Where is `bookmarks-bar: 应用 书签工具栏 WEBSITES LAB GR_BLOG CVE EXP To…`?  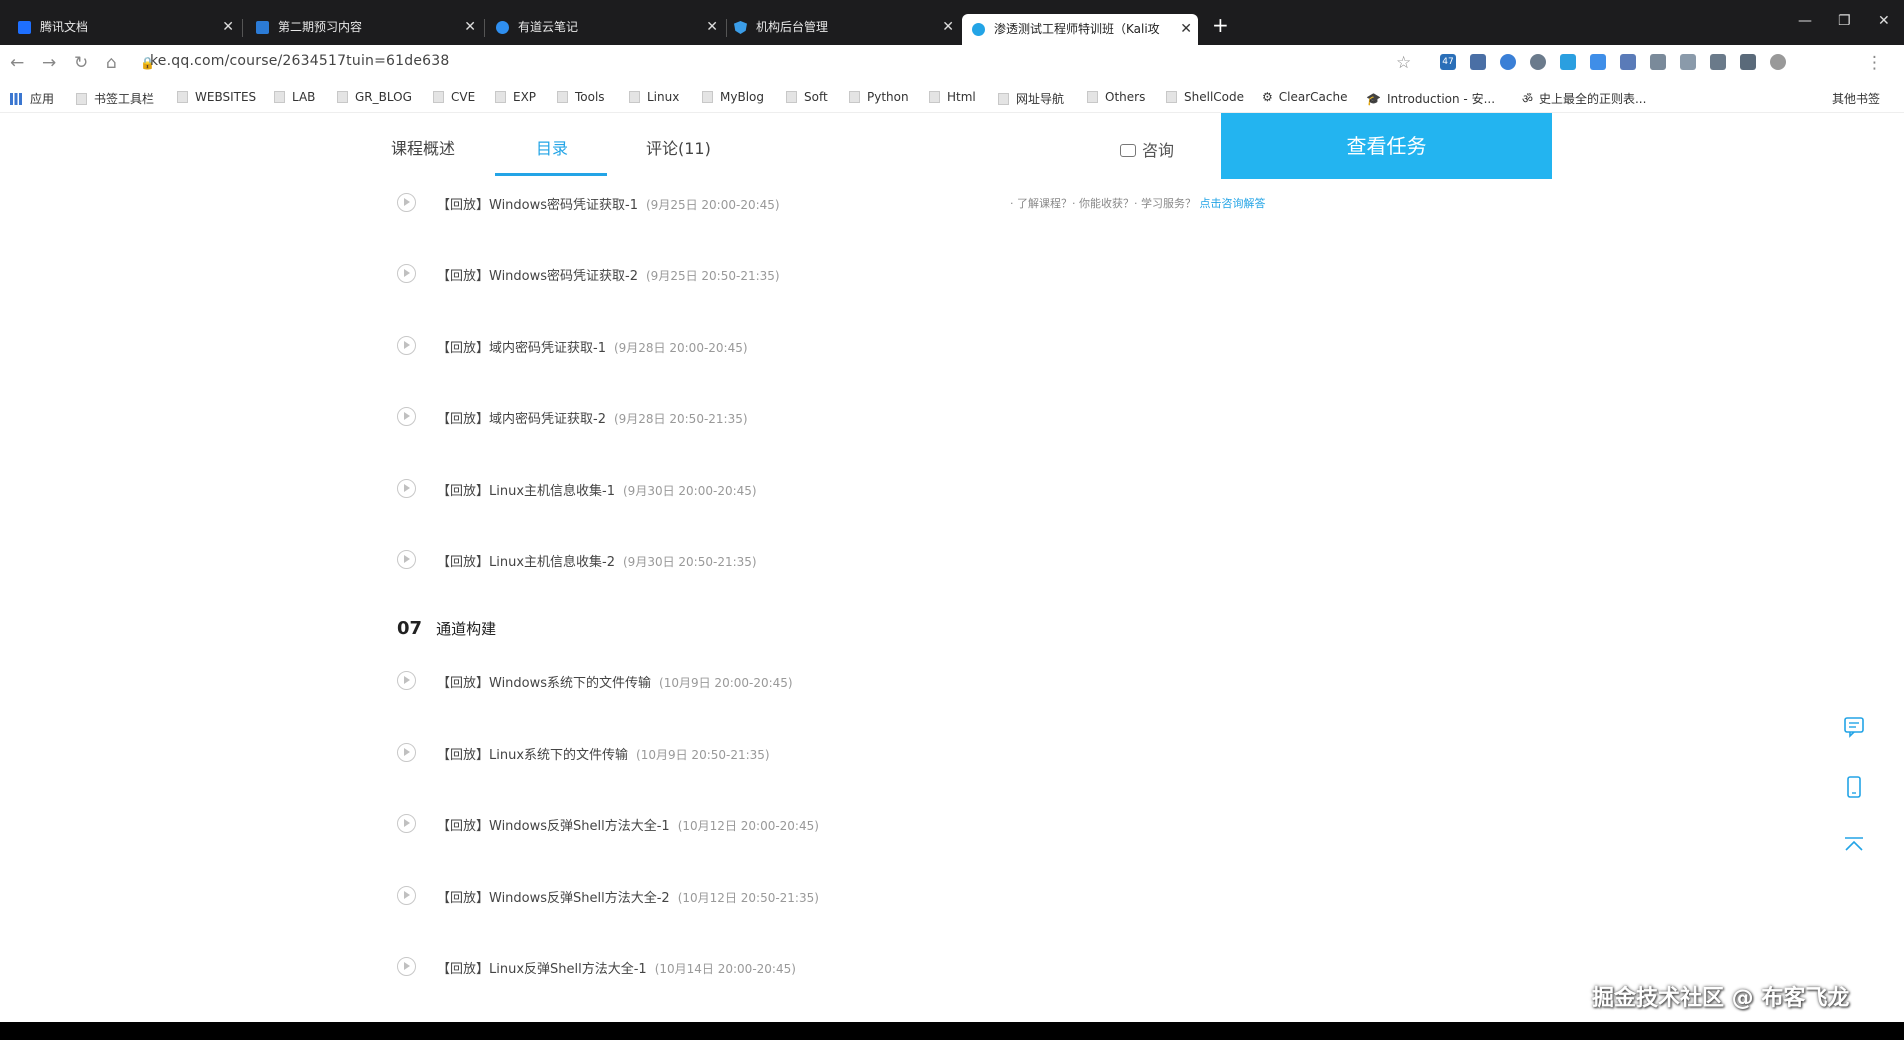 bookmarks-bar: 应用 书签工具栏 WEBSITES LAB GR_BLOG CVE EXP To… is located at coordinates (952, 98).